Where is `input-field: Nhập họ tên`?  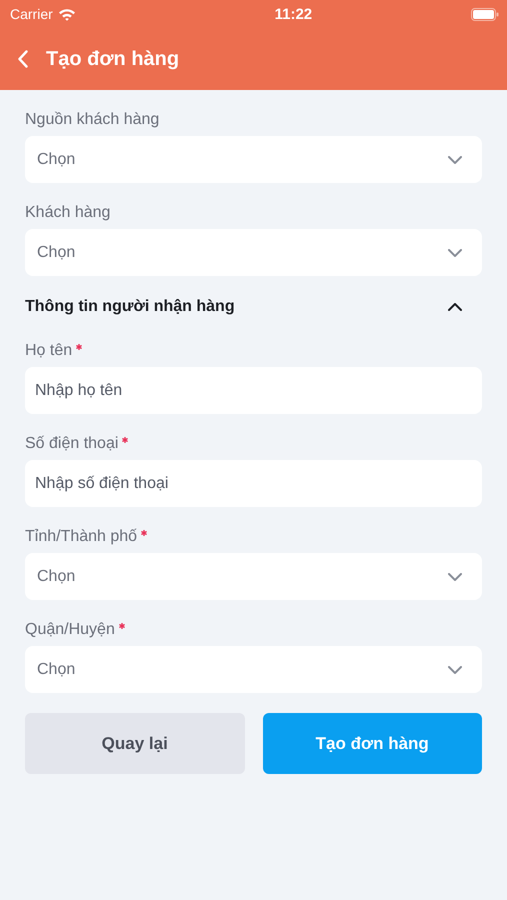 input-field: Nhập họ tên is located at coordinates (253, 390).